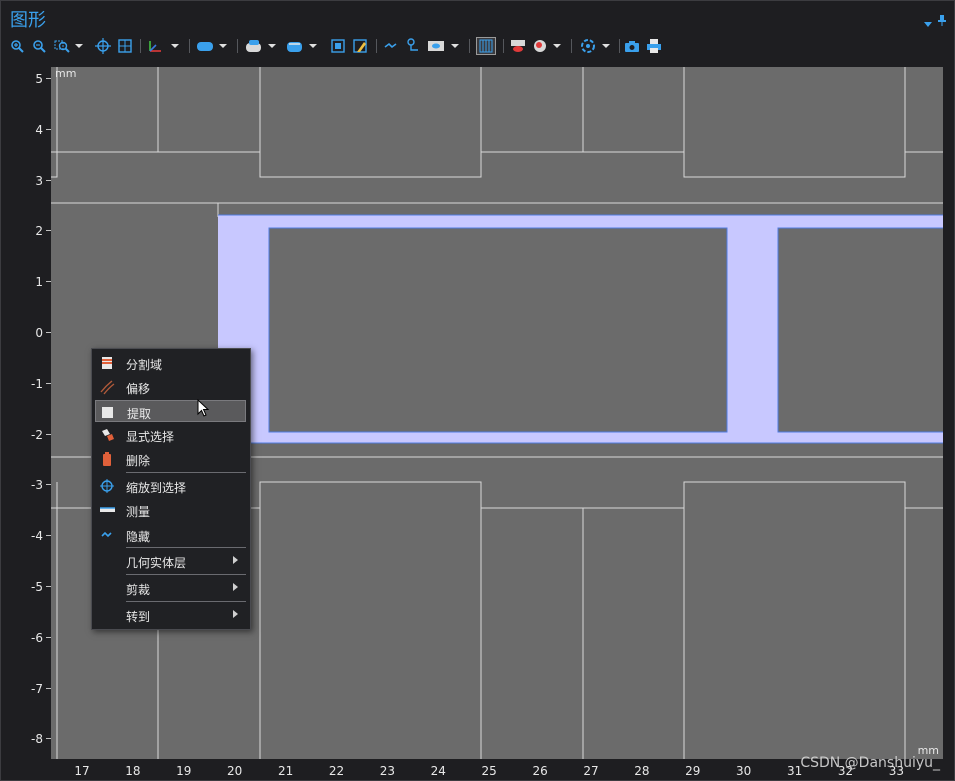 Image resolution: width=955 pixels, height=781 pixels. Describe the element at coordinates (27, 435) in the screenshot. I see `y-tick-label: -2` at that location.